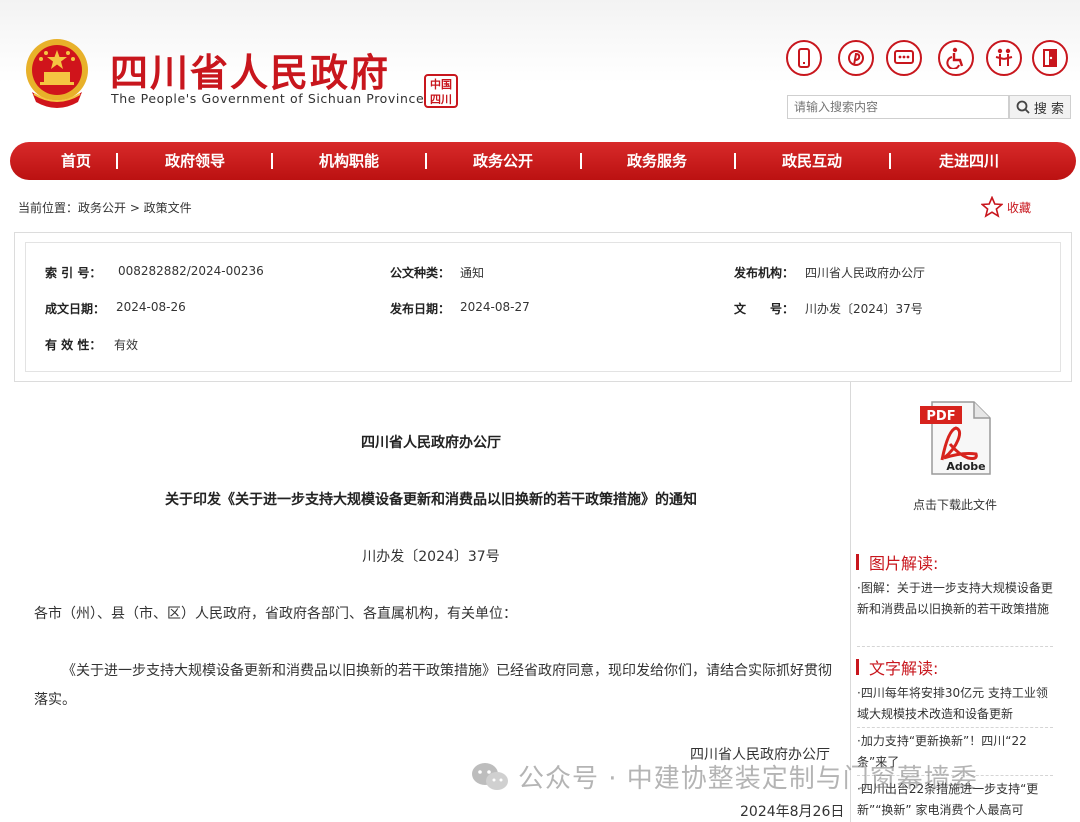  I want to click on publisher-value: 四川省人民政府办公厅, so click(865, 273).